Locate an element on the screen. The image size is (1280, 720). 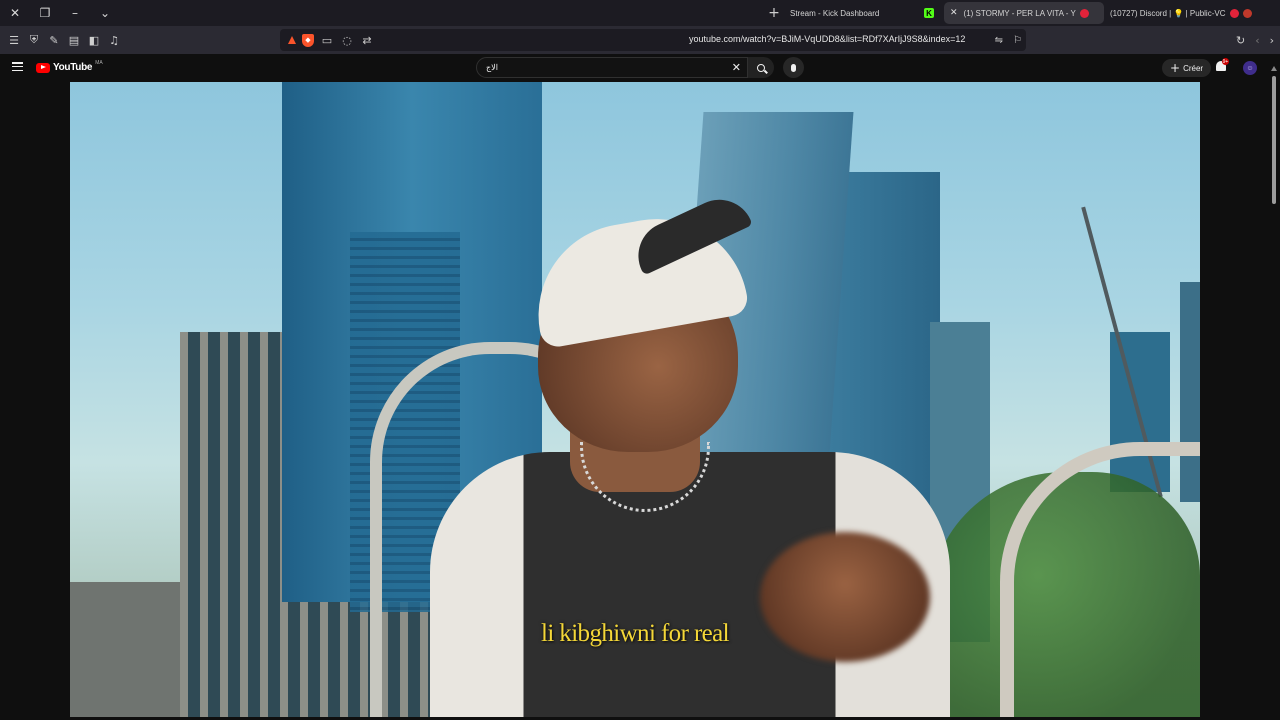
pin-icon: ✎ is located at coordinates (54, 40).